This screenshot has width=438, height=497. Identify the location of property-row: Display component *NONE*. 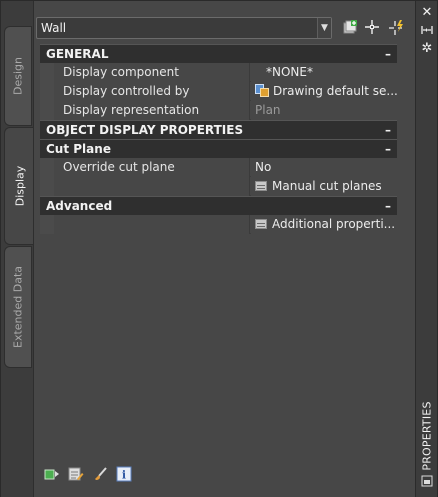
(218, 72).